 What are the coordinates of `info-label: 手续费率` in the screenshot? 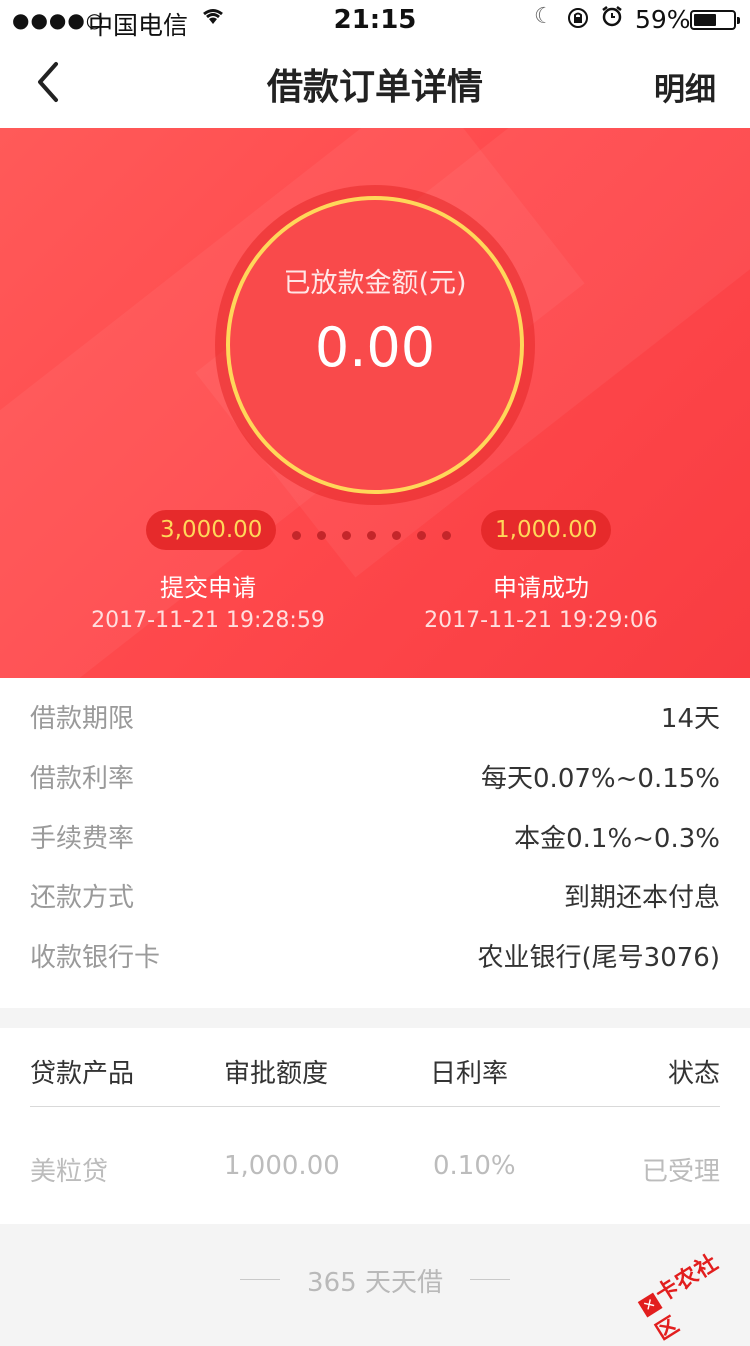 It's located at (82, 839).